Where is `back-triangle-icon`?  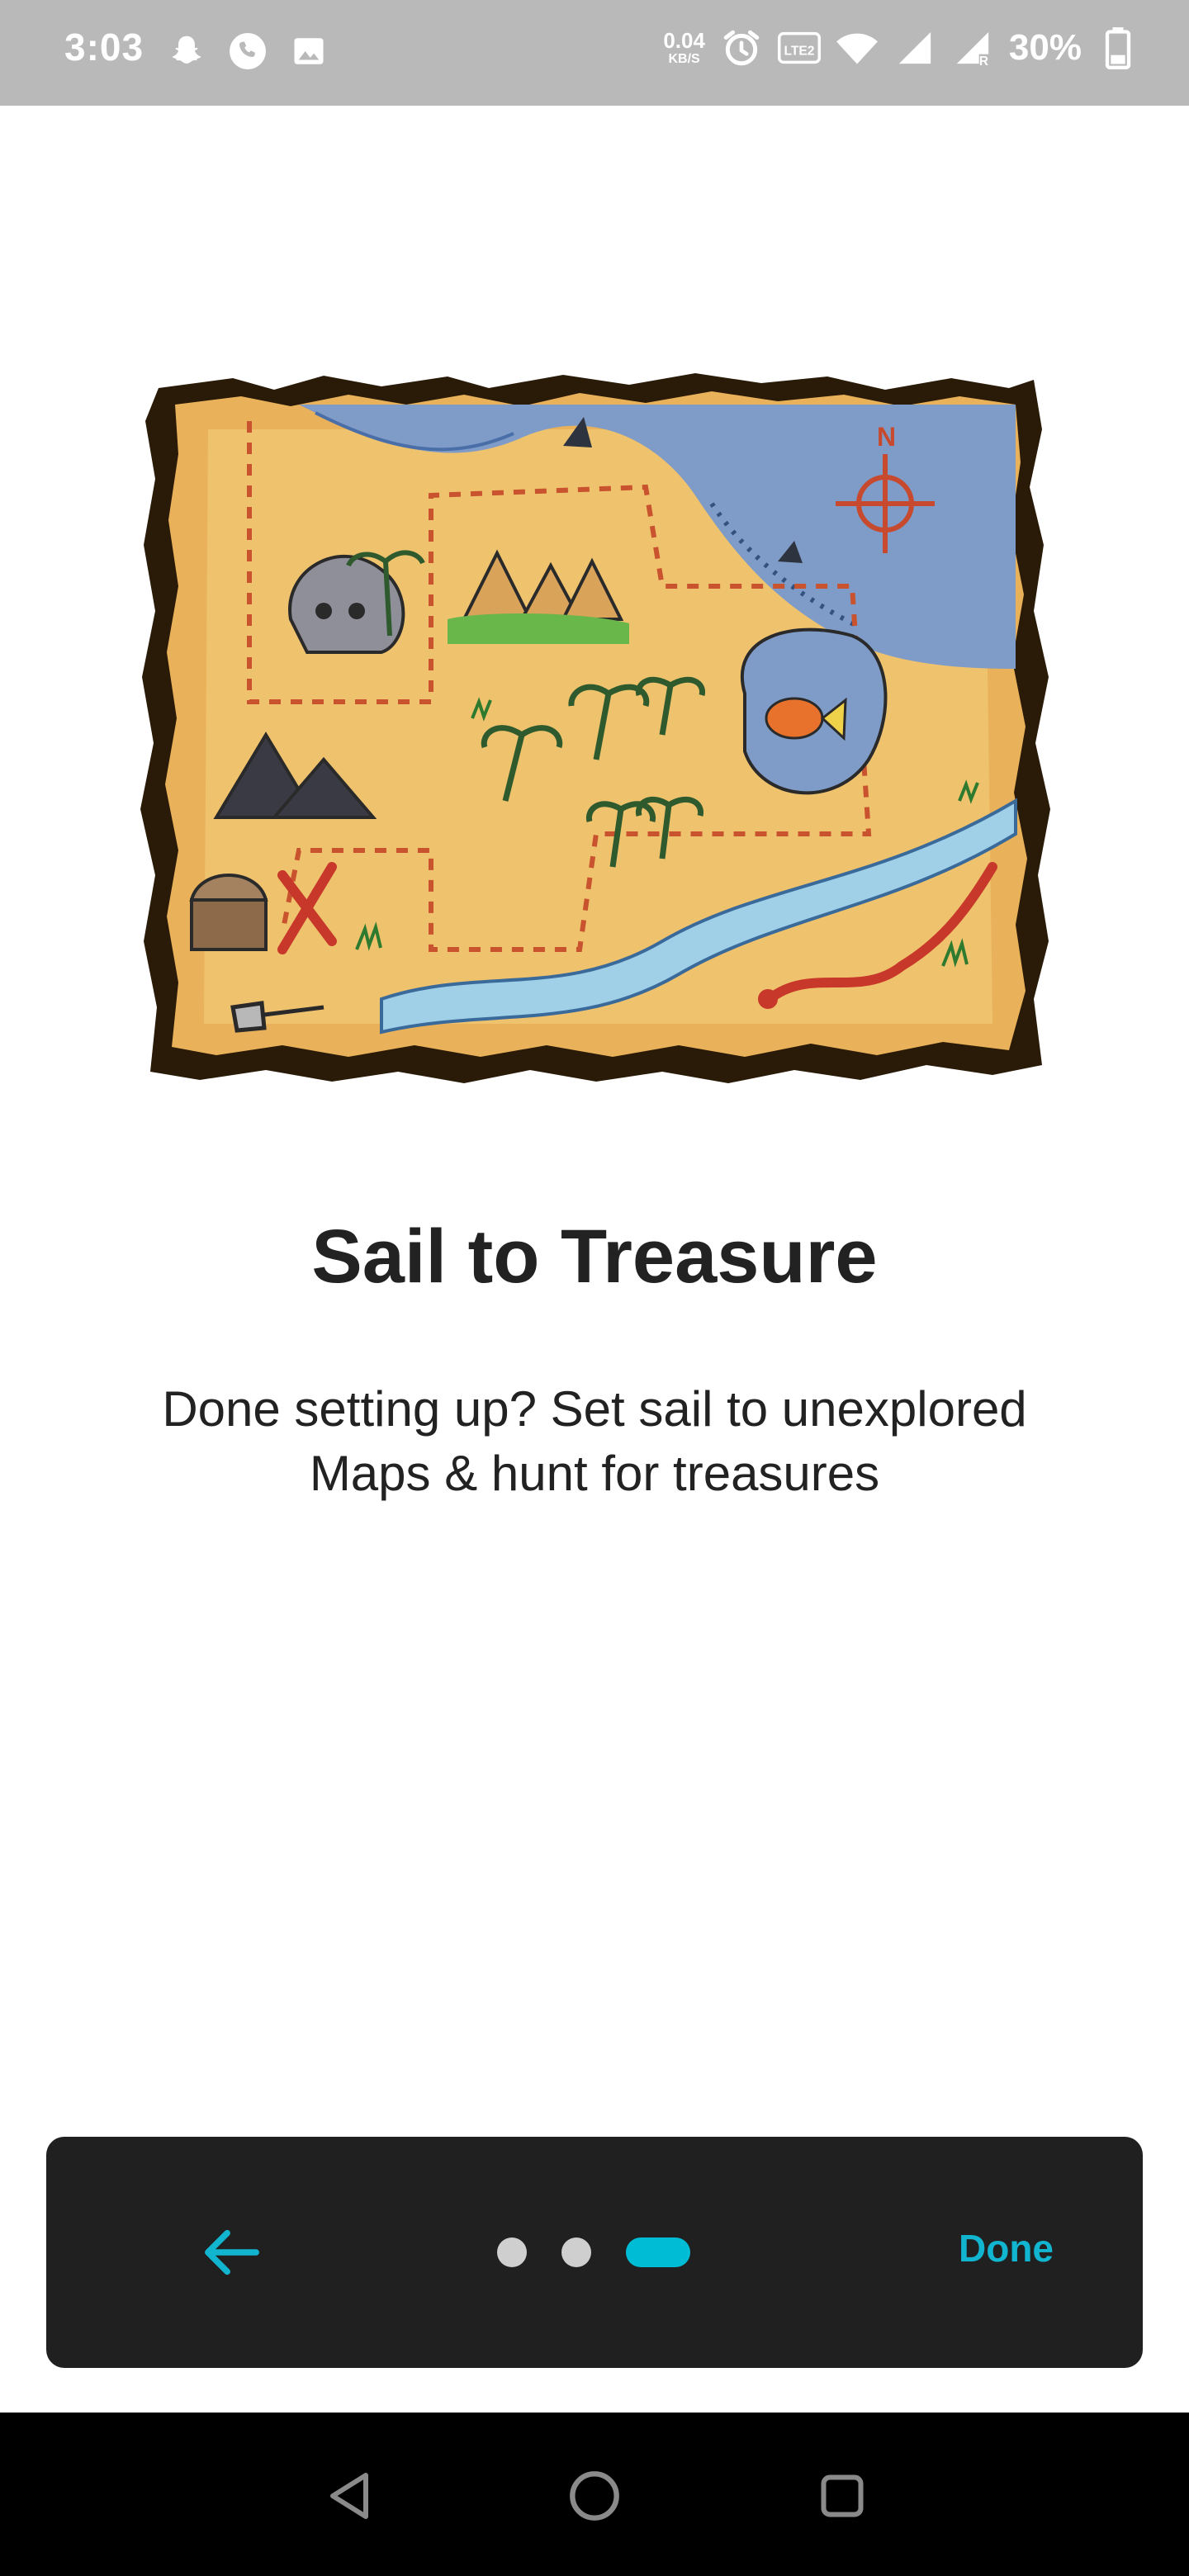
back-triangle-icon is located at coordinates (349, 2496).